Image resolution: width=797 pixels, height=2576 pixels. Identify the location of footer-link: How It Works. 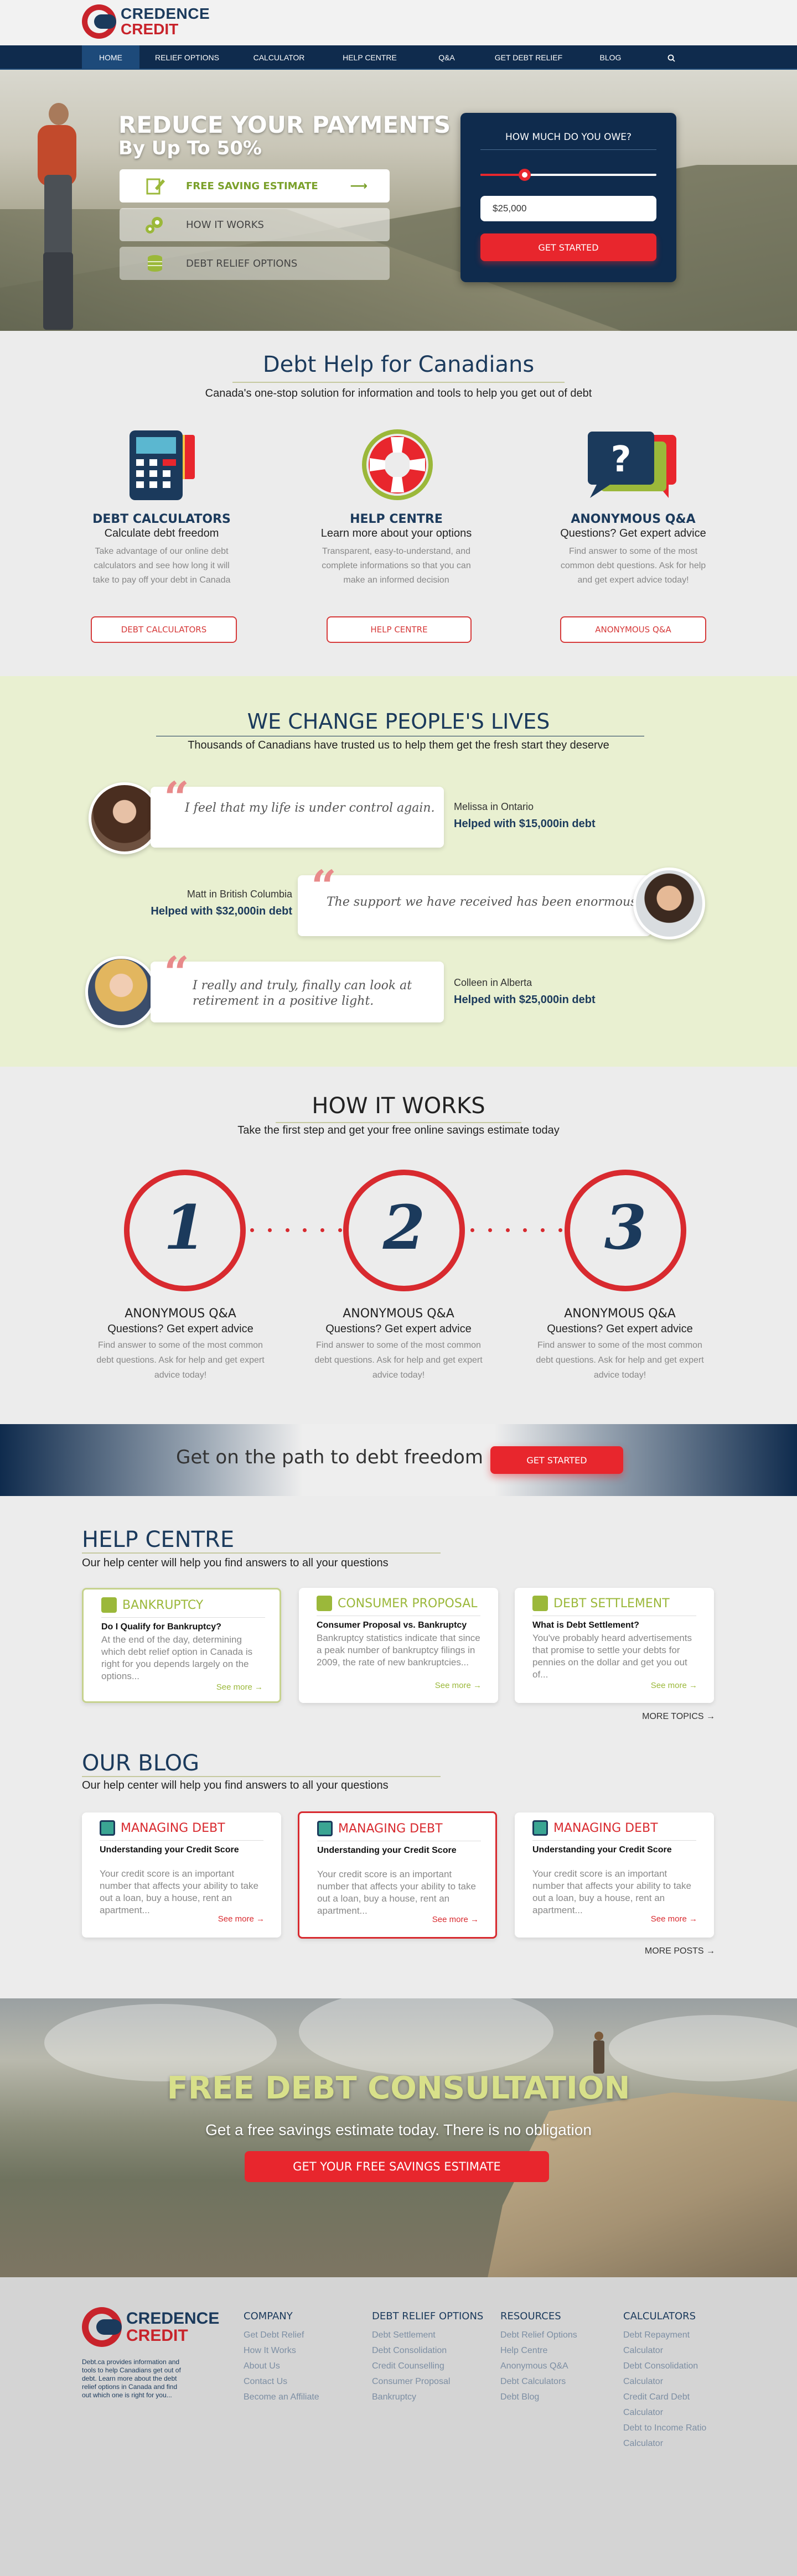
(282, 2351).